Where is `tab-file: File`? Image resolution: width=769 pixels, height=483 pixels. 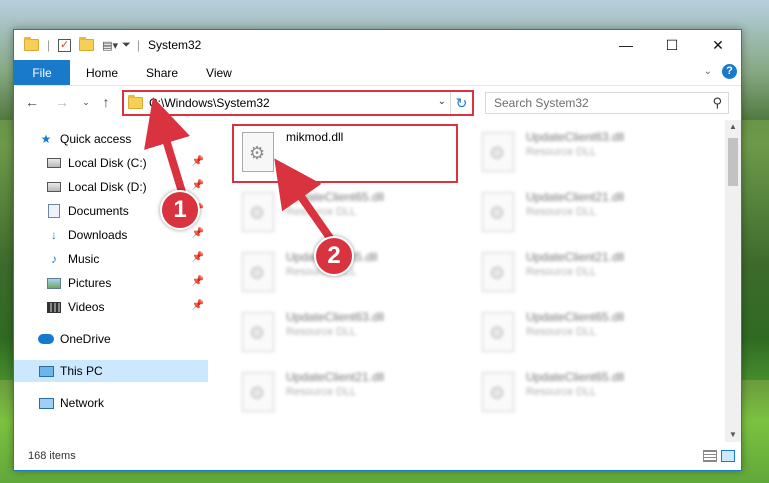 tab-file: File is located at coordinates (42, 72).